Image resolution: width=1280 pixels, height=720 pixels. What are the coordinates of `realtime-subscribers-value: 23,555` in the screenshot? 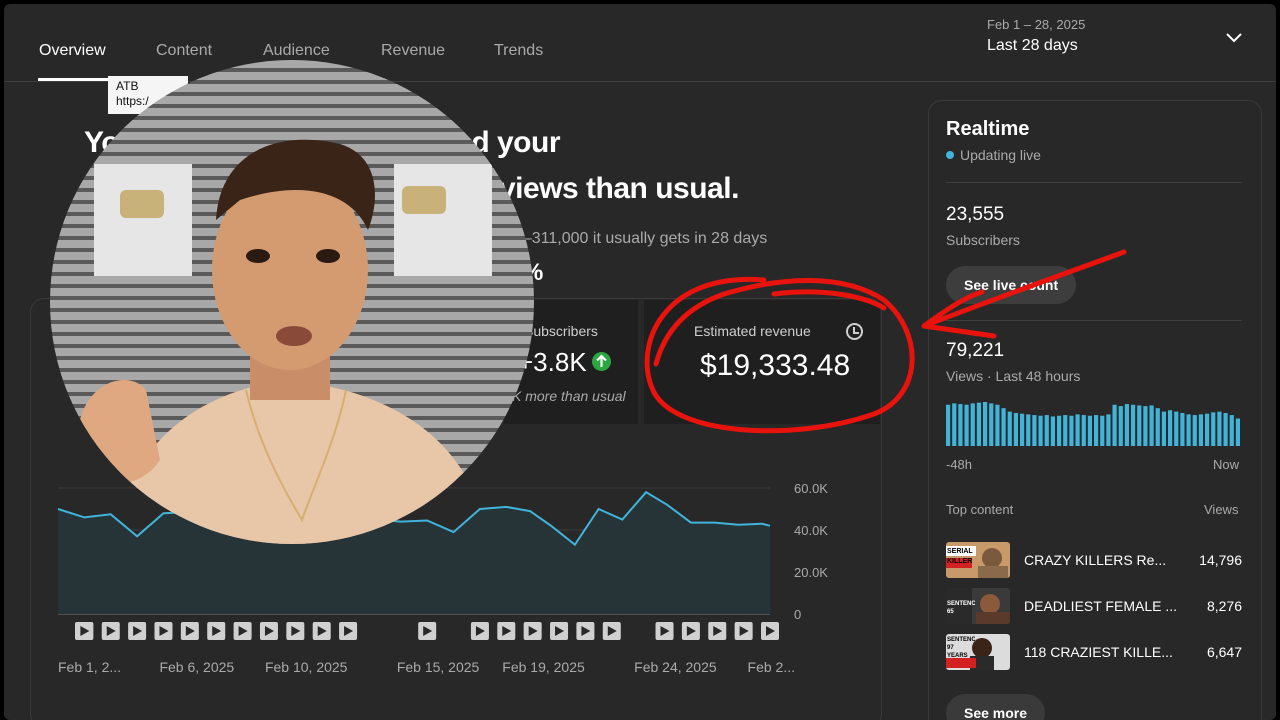 It's located at (975, 214).